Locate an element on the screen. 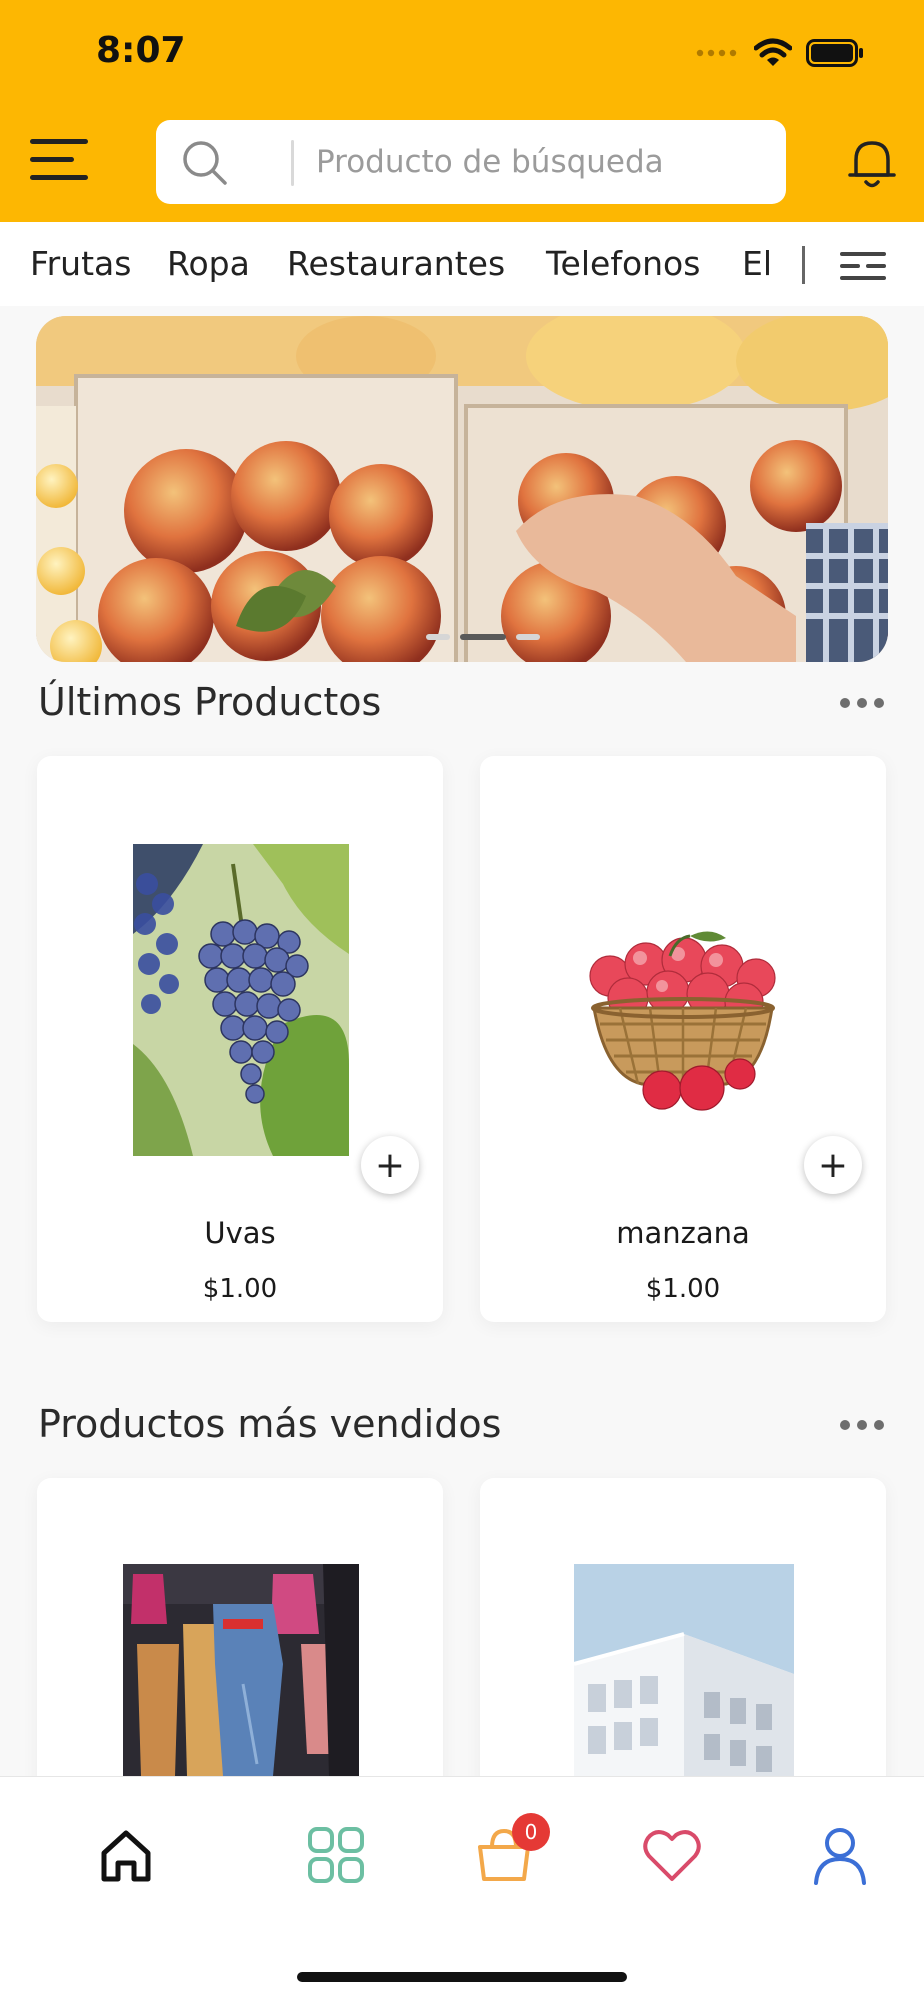 This screenshot has height=2000, width=924. search-bar is located at coordinates (471, 162).